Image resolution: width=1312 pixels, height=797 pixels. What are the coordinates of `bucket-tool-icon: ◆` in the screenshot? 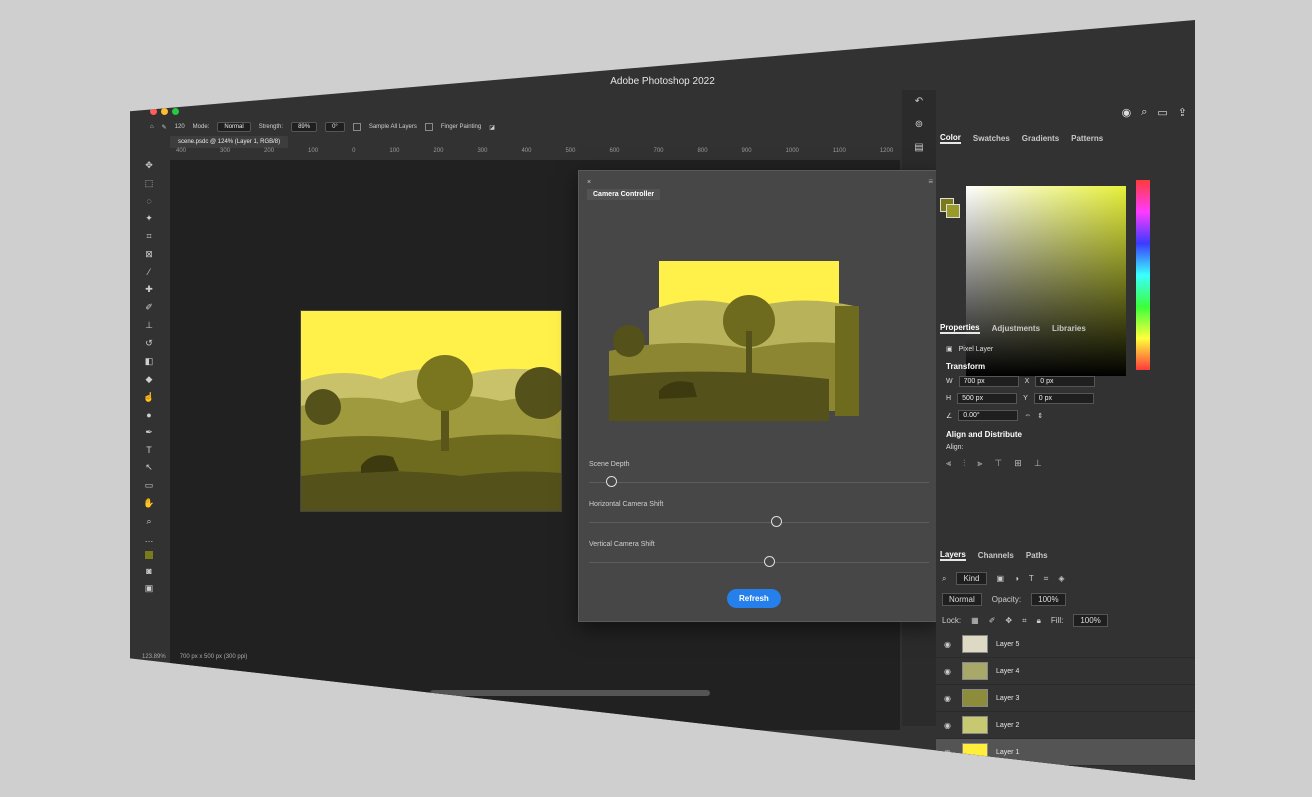 It's located at (149, 379).